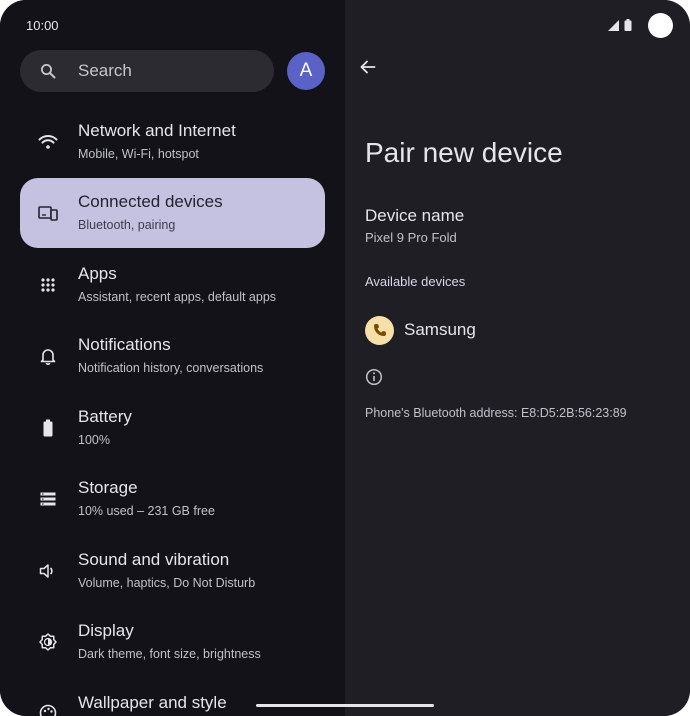 This screenshot has width=690, height=716. I want to click on status-icons, so click(620, 25).